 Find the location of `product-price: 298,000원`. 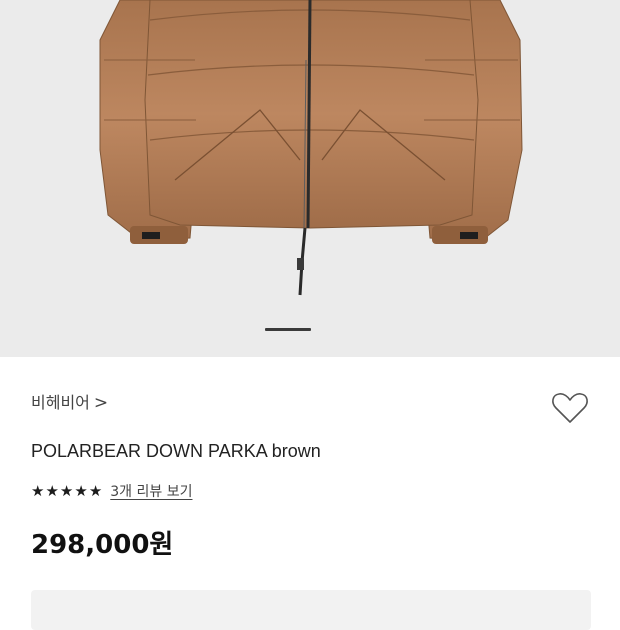

product-price: 298,000원 is located at coordinates (102, 545).